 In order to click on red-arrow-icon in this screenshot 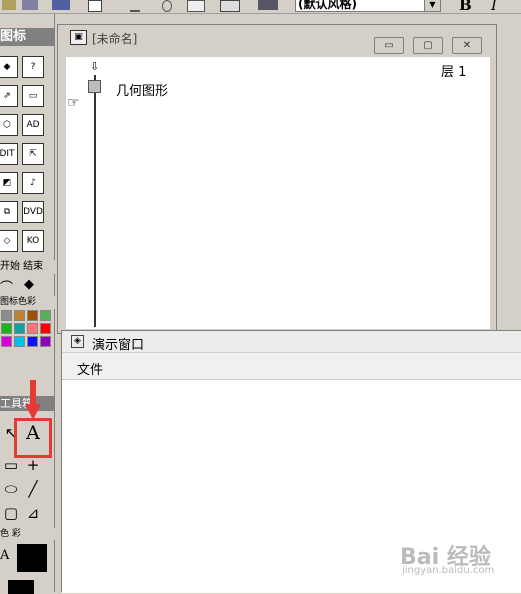, I will do `click(33, 400)`.